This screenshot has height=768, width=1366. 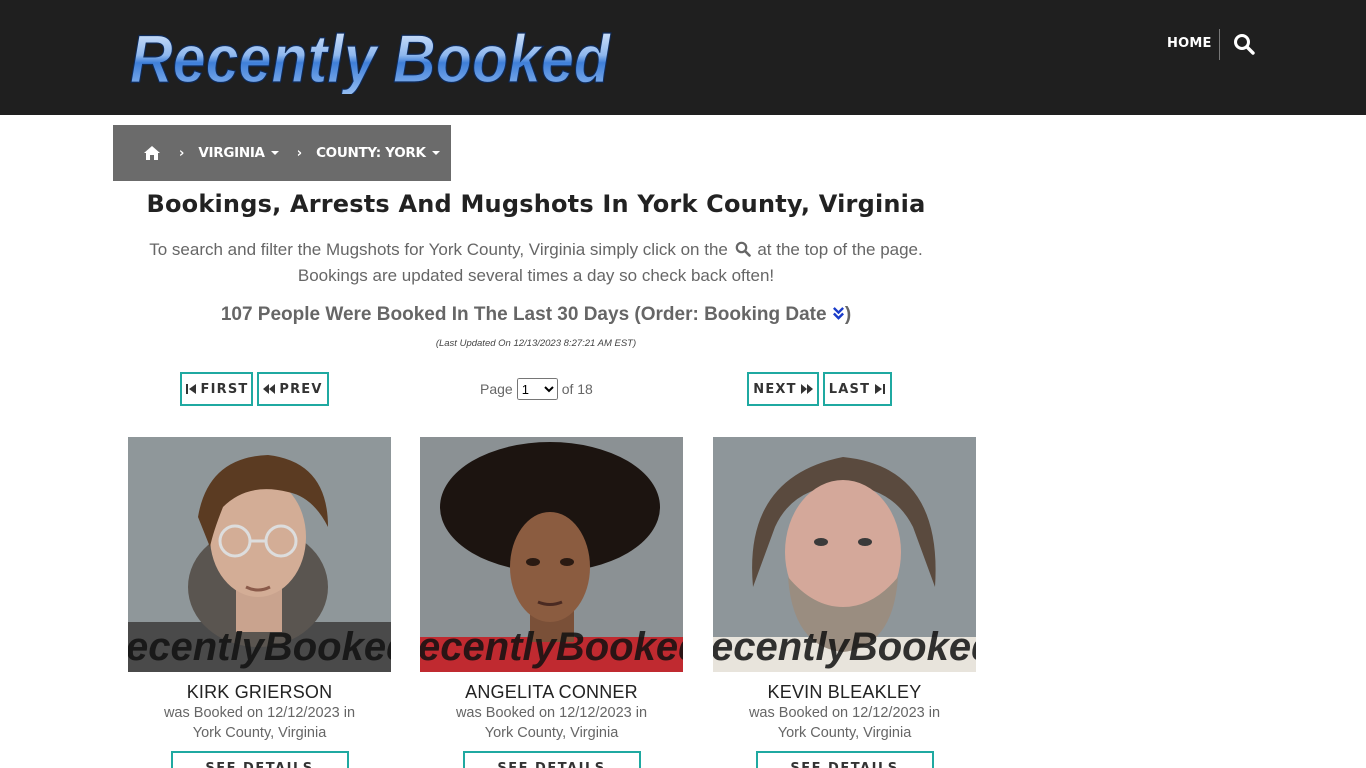 I want to click on nav-home-link: HOME, so click(x=1189, y=43).